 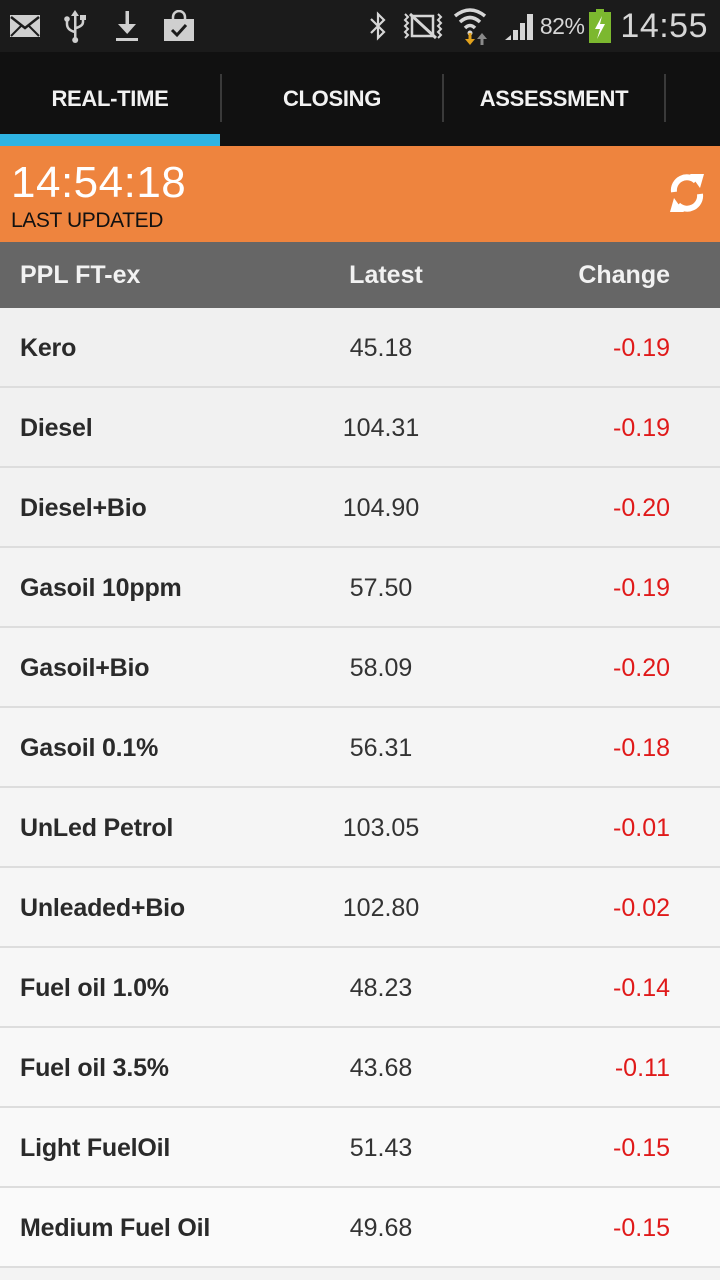 I want to click on column-header-name: PPL FT-ex, so click(x=80, y=274).